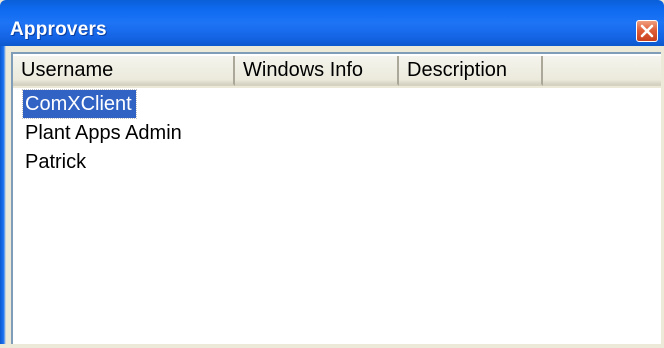 The height and width of the screenshot is (348, 664). What do you see at coordinates (317, 71) in the screenshot?
I see `column-header-windows-info: Windows Info` at bounding box center [317, 71].